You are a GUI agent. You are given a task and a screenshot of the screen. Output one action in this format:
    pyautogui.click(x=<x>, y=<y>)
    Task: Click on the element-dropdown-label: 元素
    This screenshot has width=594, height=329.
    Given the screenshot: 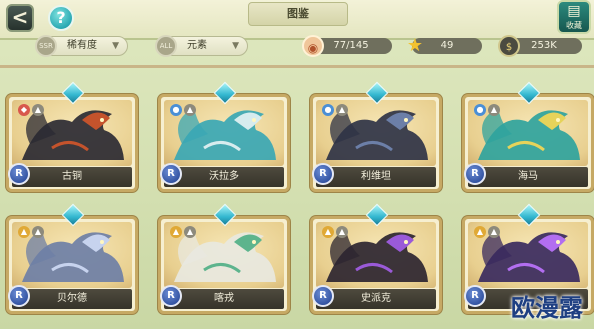 What is the action you would take?
    pyautogui.click(x=197, y=45)
    